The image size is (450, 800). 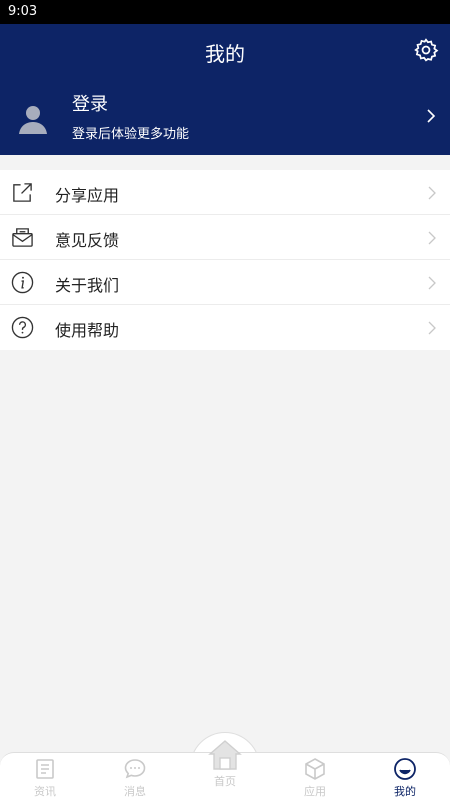 I want to click on status-bar: 9:03, so click(x=225, y=12).